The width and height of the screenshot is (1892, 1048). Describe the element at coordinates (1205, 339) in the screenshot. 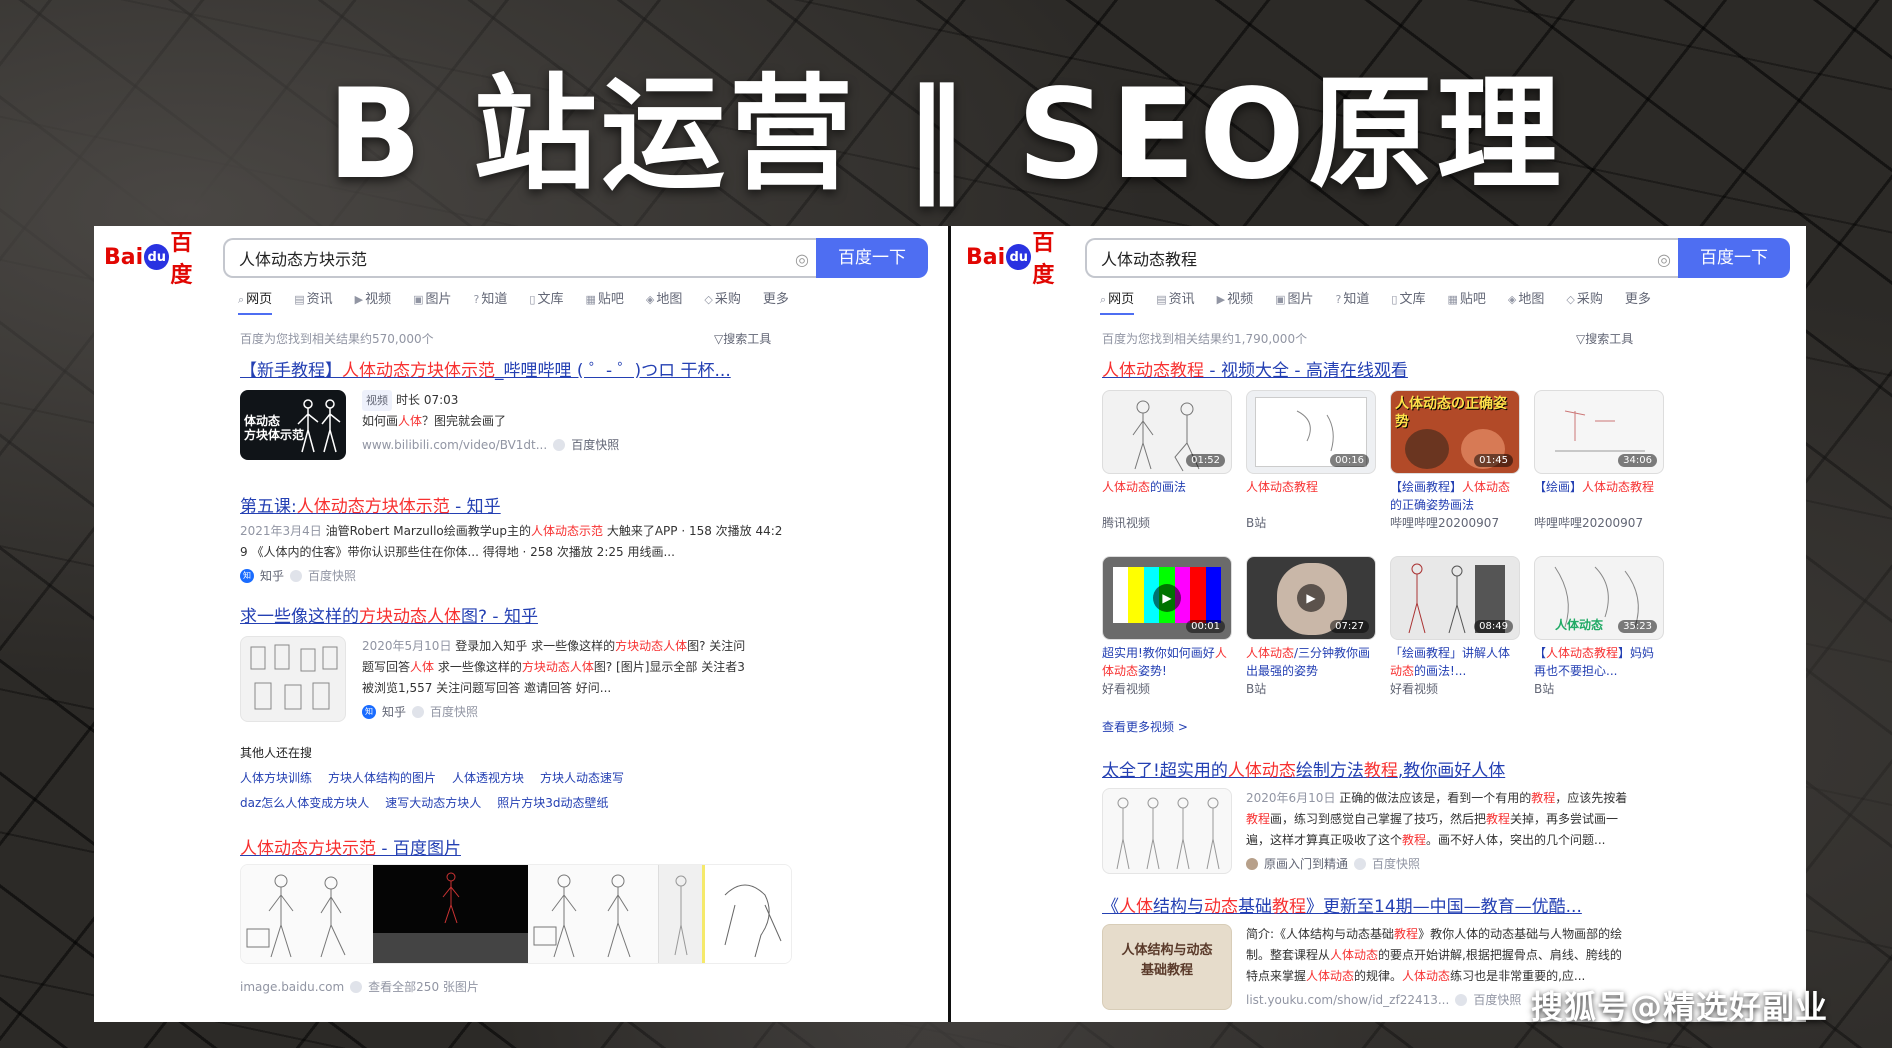

I see `result-count: 百度为您找到相关结果约1,790,000个` at that location.